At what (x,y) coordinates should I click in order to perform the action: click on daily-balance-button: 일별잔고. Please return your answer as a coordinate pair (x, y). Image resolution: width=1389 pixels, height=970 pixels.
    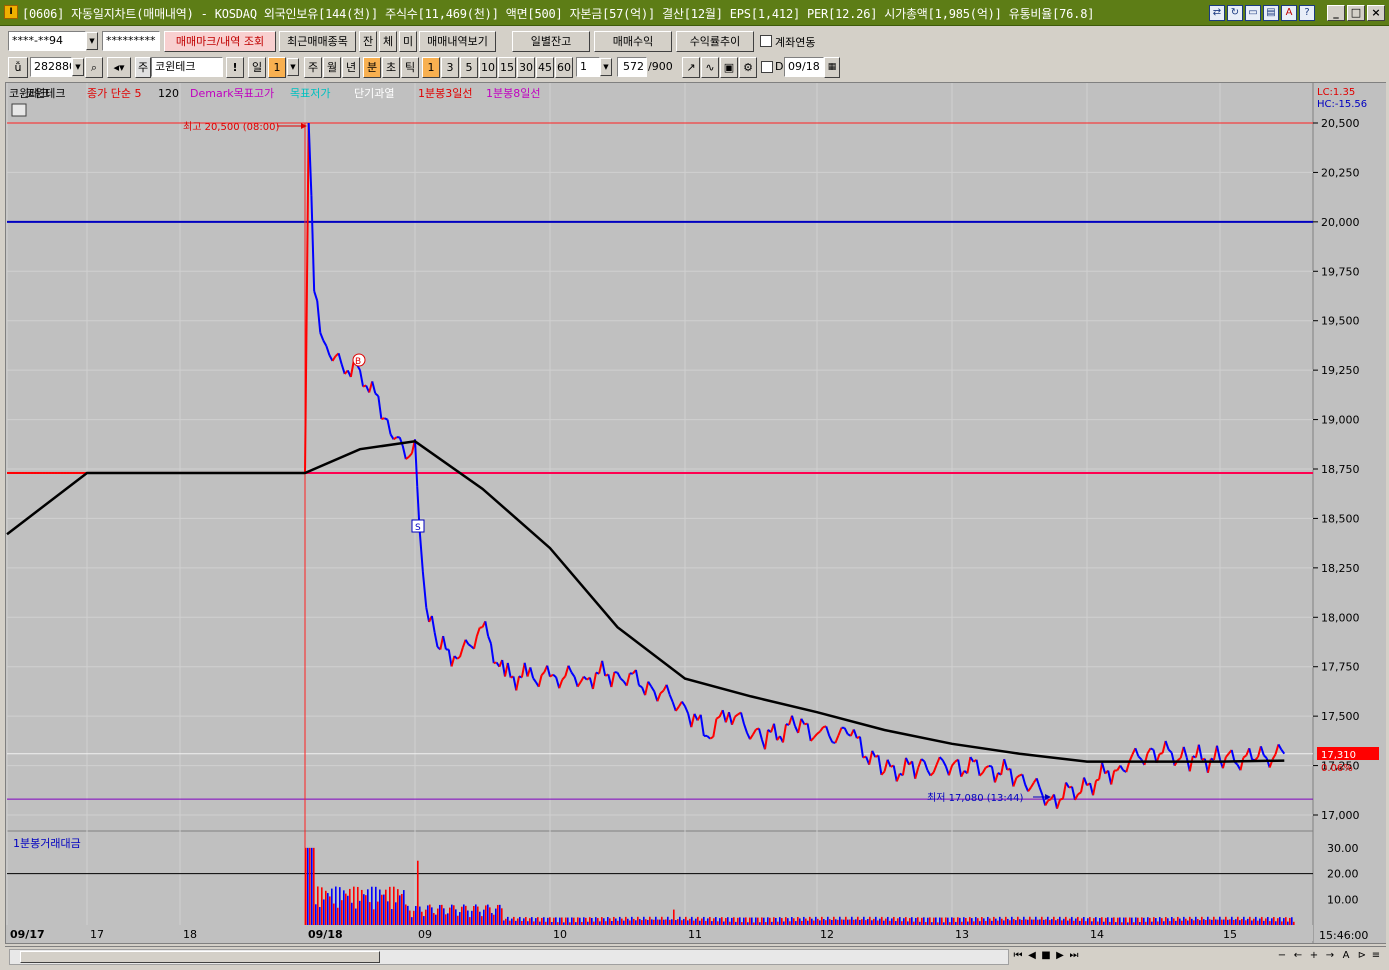
    Looking at the image, I should click on (551, 41).